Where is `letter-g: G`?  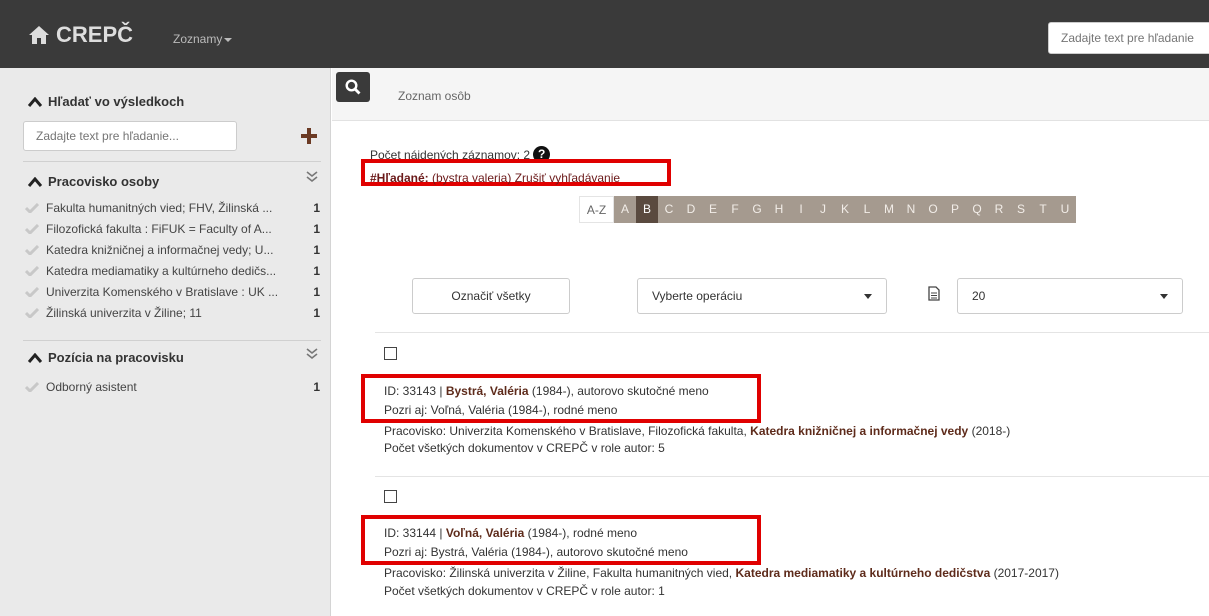
letter-g: G is located at coordinates (757, 209).